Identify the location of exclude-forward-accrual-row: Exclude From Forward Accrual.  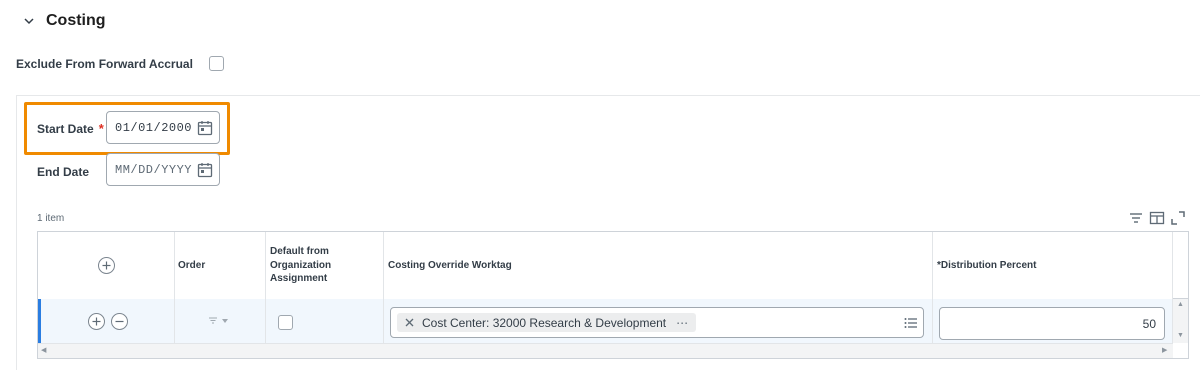
(120, 63).